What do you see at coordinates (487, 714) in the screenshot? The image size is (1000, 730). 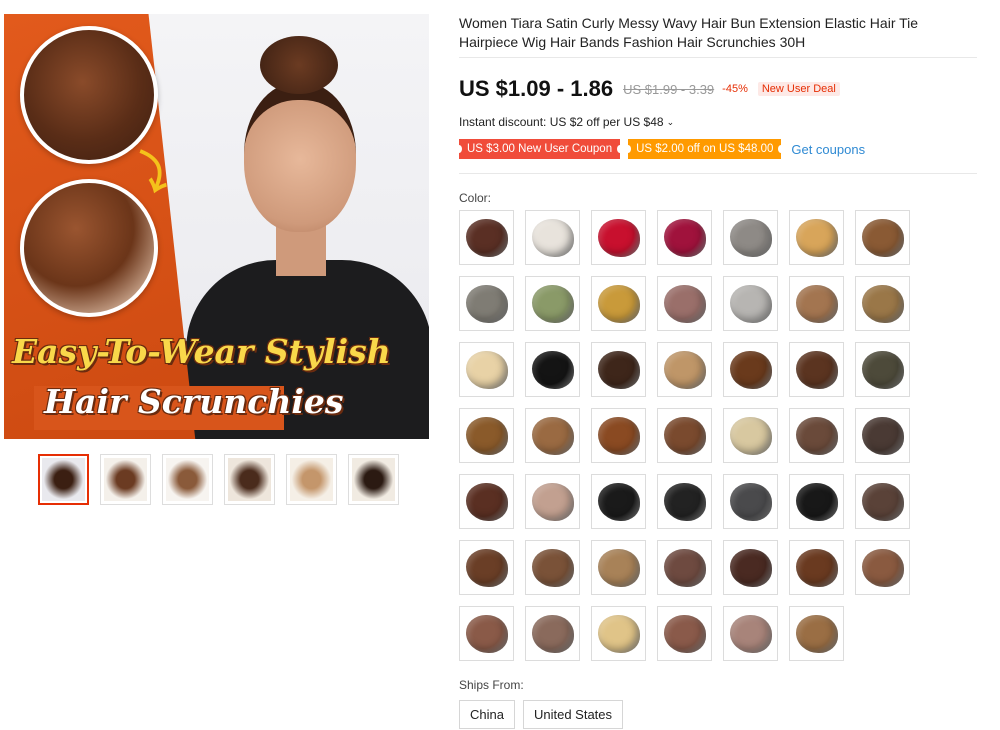 I see `ships-from-option: China` at bounding box center [487, 714].